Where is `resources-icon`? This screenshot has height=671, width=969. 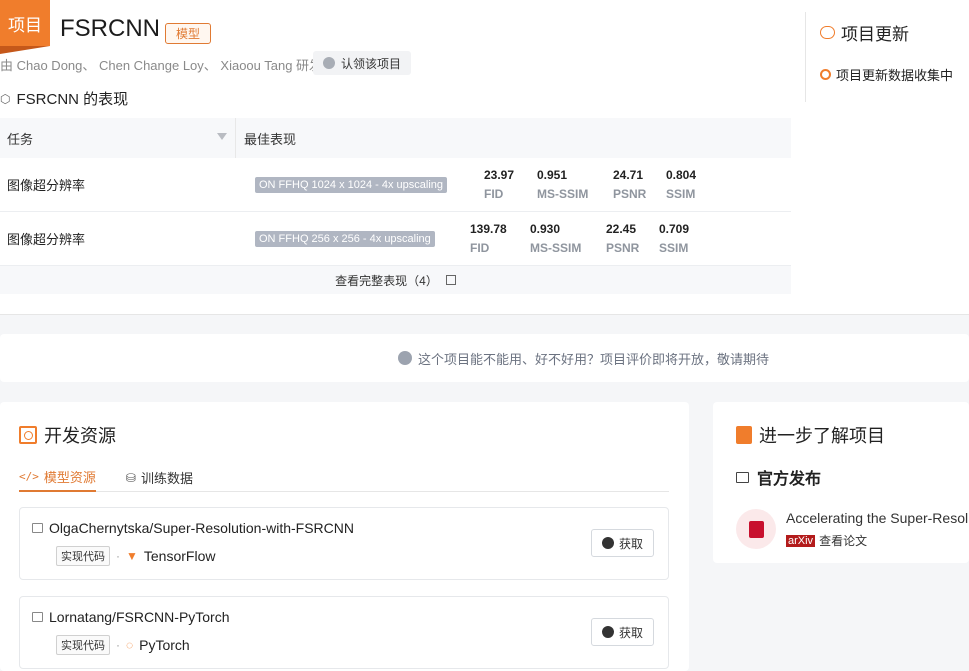 resources-icon is located at coordinates (28, 435).